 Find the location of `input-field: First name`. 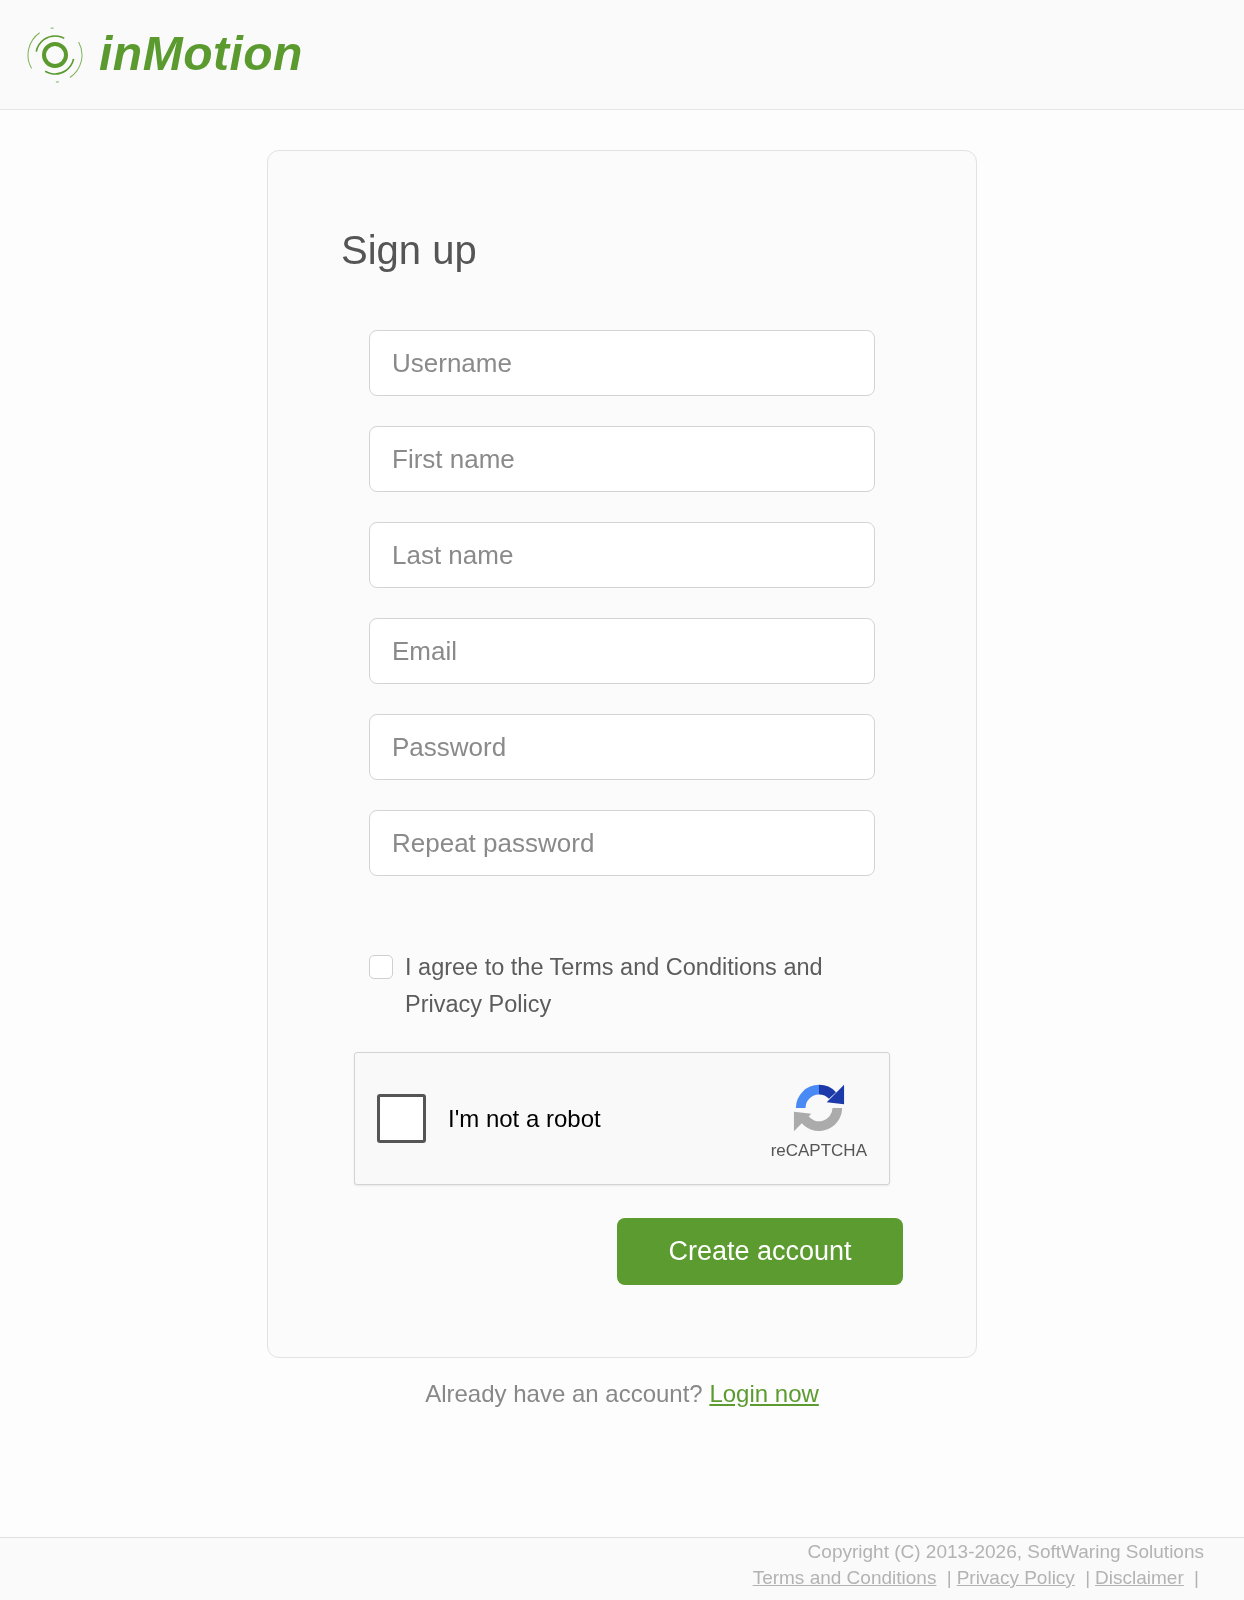

input-field: First name is located at coordinates (622, 459).